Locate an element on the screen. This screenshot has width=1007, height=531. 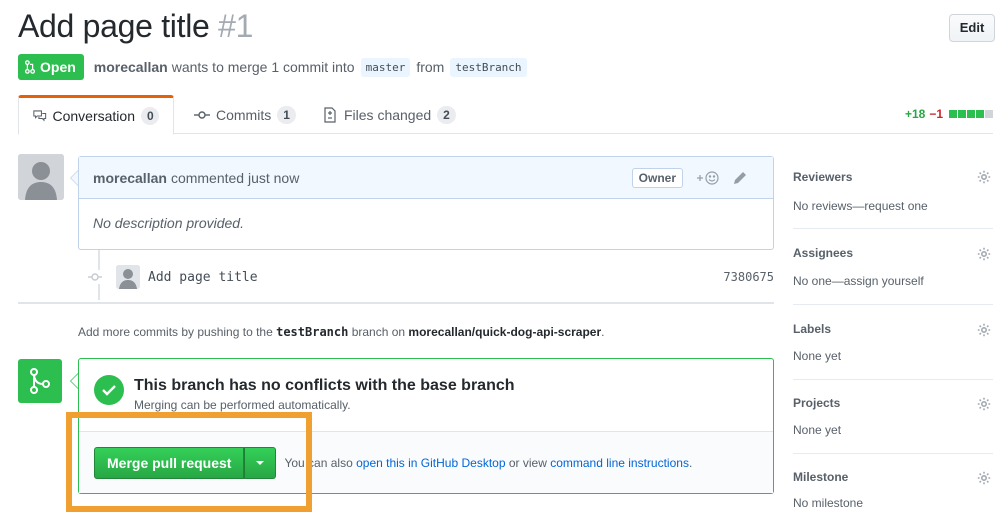
comment-body: No description provided. is located at coordinates (168, 223).